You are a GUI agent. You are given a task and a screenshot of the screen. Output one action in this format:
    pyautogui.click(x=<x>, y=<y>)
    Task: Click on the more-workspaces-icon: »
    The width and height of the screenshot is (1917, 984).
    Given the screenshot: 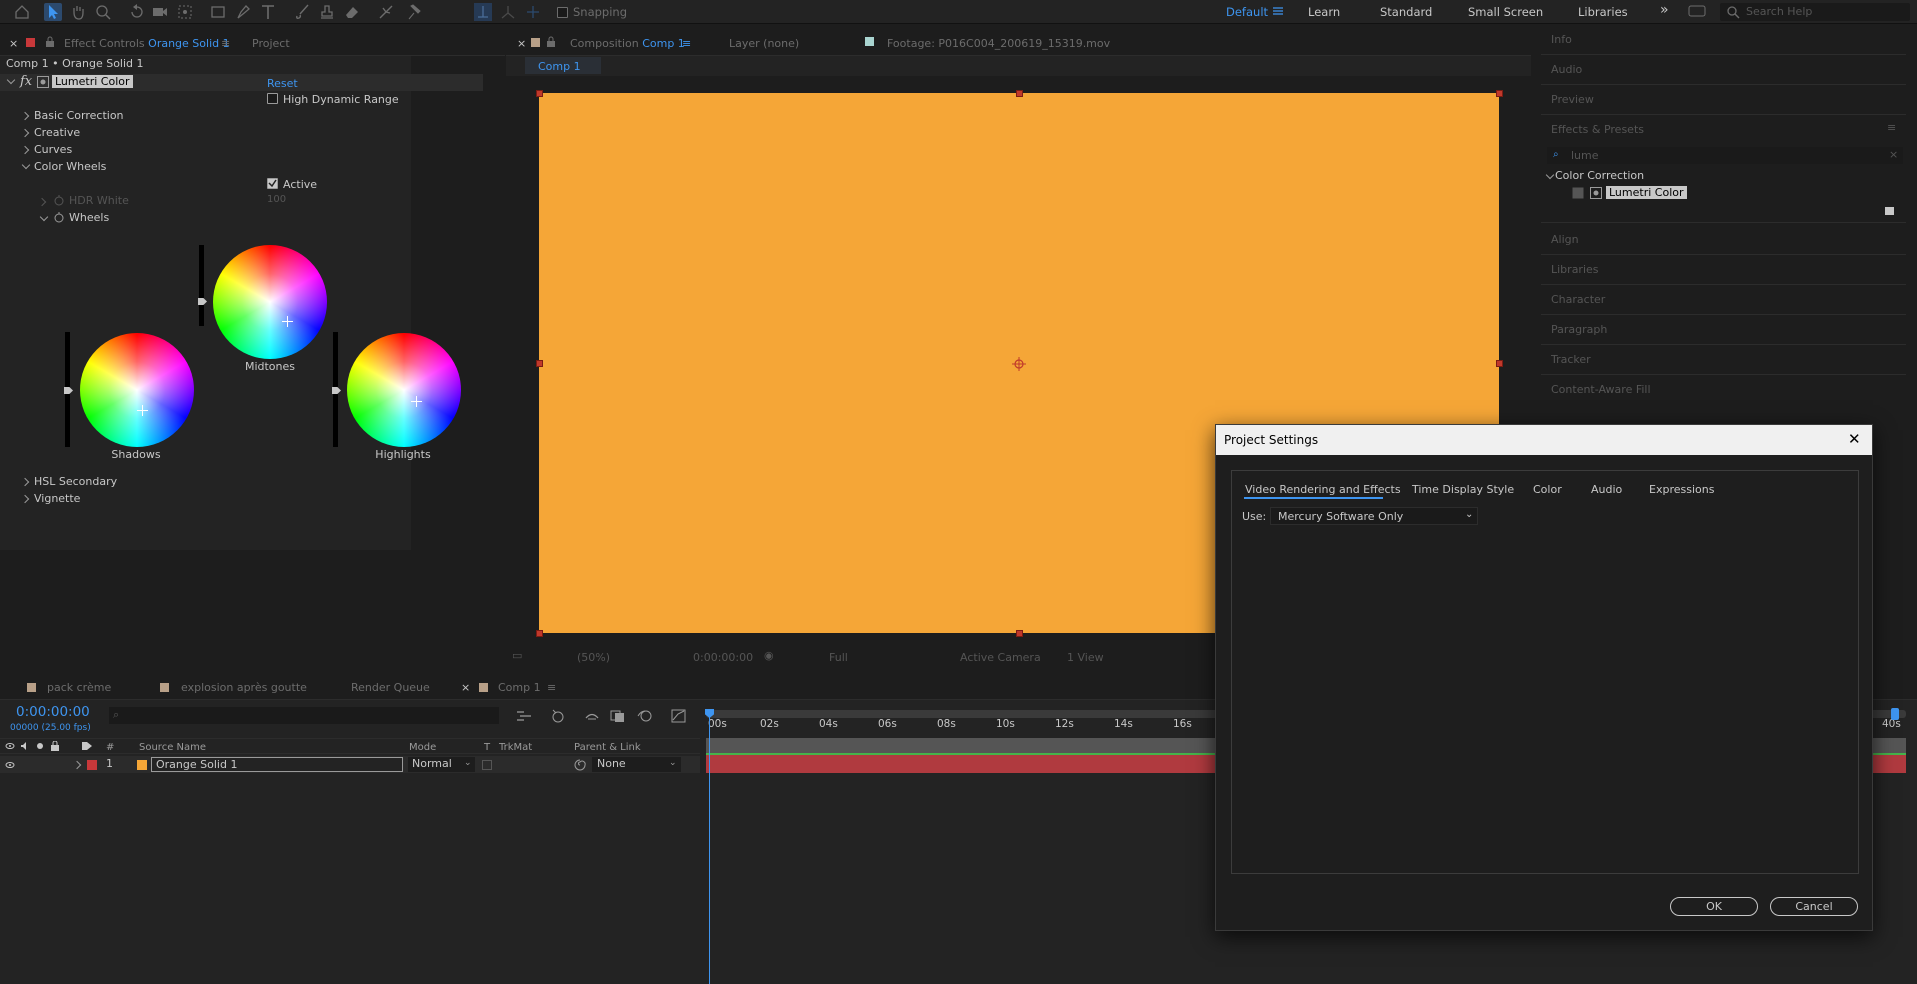 What is the action you would take?
    pyautogui.click(x=1664, y=10)
    